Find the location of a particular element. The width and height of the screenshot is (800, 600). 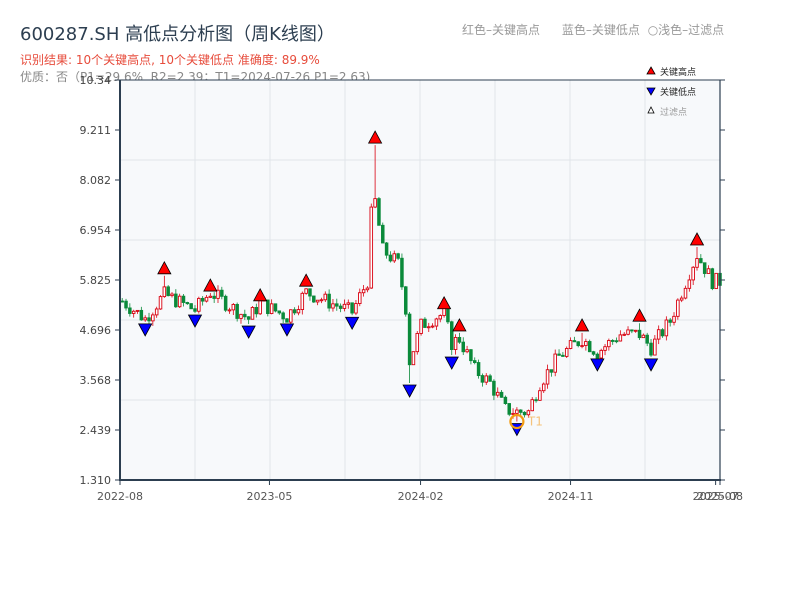

x-tick-label: 2023-05 is located at coordinates (269, 496).